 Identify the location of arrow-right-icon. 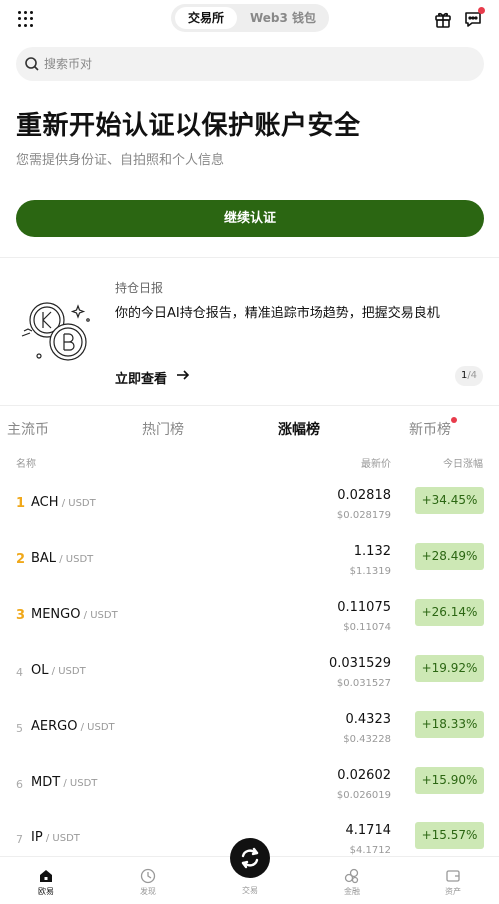
(183, 375).